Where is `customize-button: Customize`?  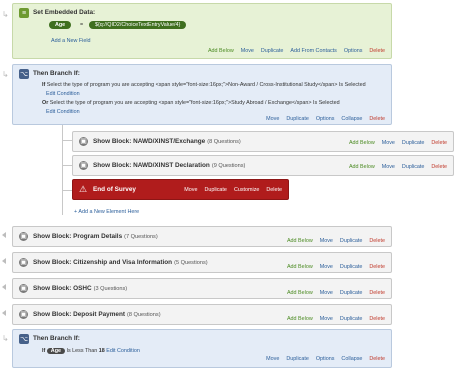 customize-button: Customize is located at coordinates (246, 190).